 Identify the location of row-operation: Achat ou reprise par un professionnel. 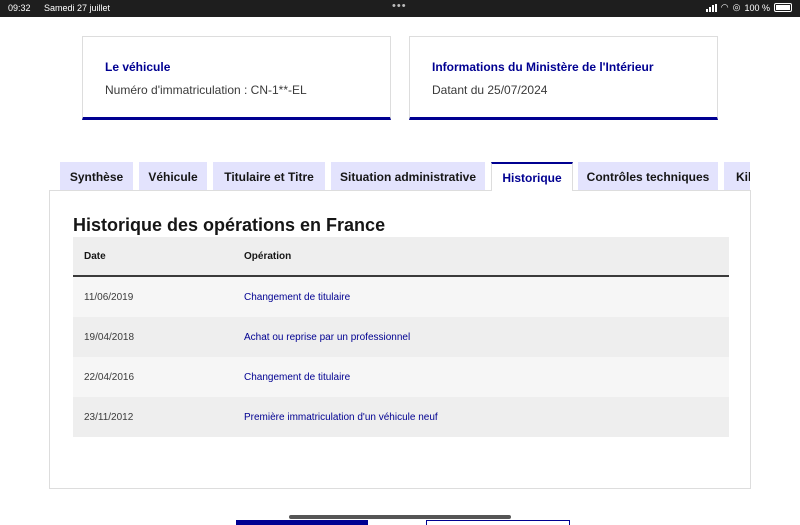
(327, 337).